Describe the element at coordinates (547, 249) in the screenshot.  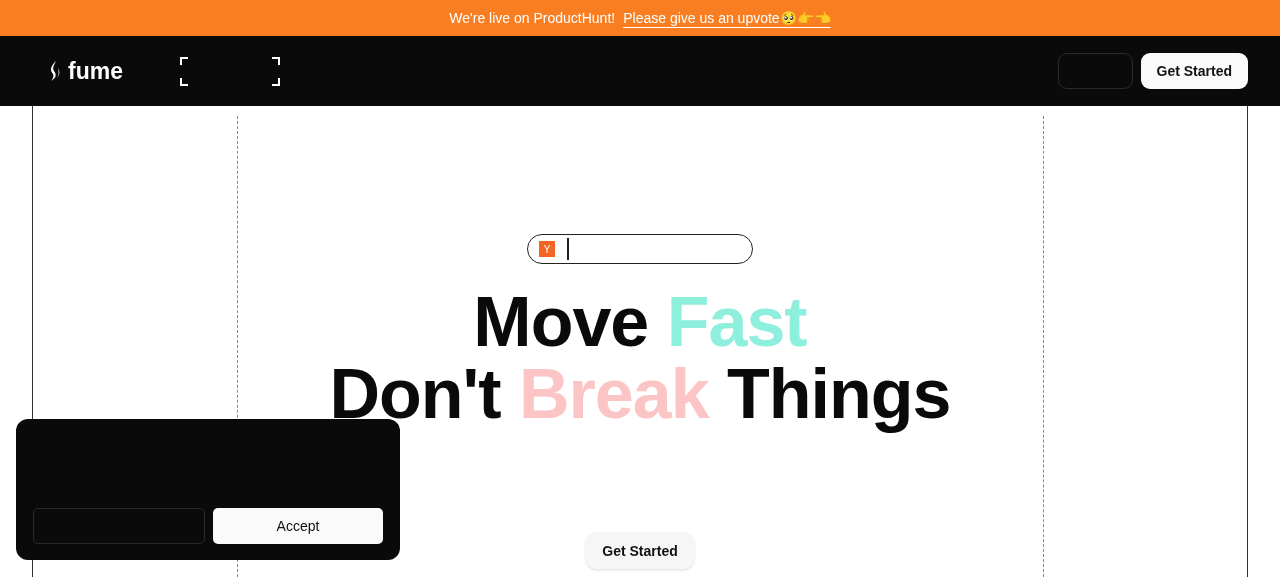
I see `y-logo-icon: Y` at that location.